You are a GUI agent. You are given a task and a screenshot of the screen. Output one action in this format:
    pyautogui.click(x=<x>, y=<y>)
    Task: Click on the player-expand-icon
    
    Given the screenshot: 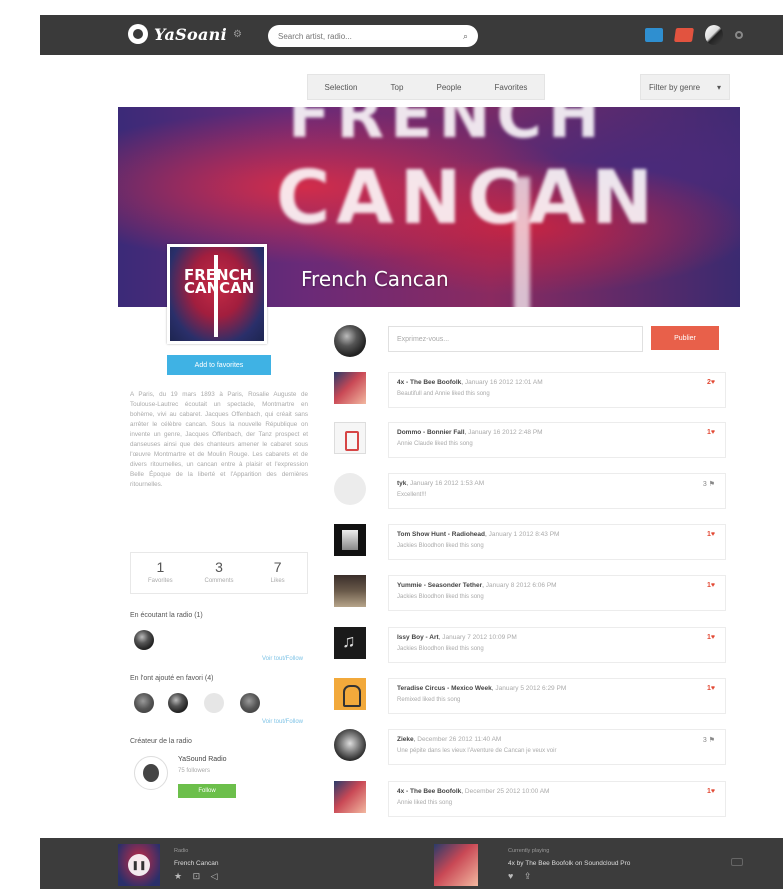 What is the action you would take?
    pyautogui.click(x=737, y=862)
    